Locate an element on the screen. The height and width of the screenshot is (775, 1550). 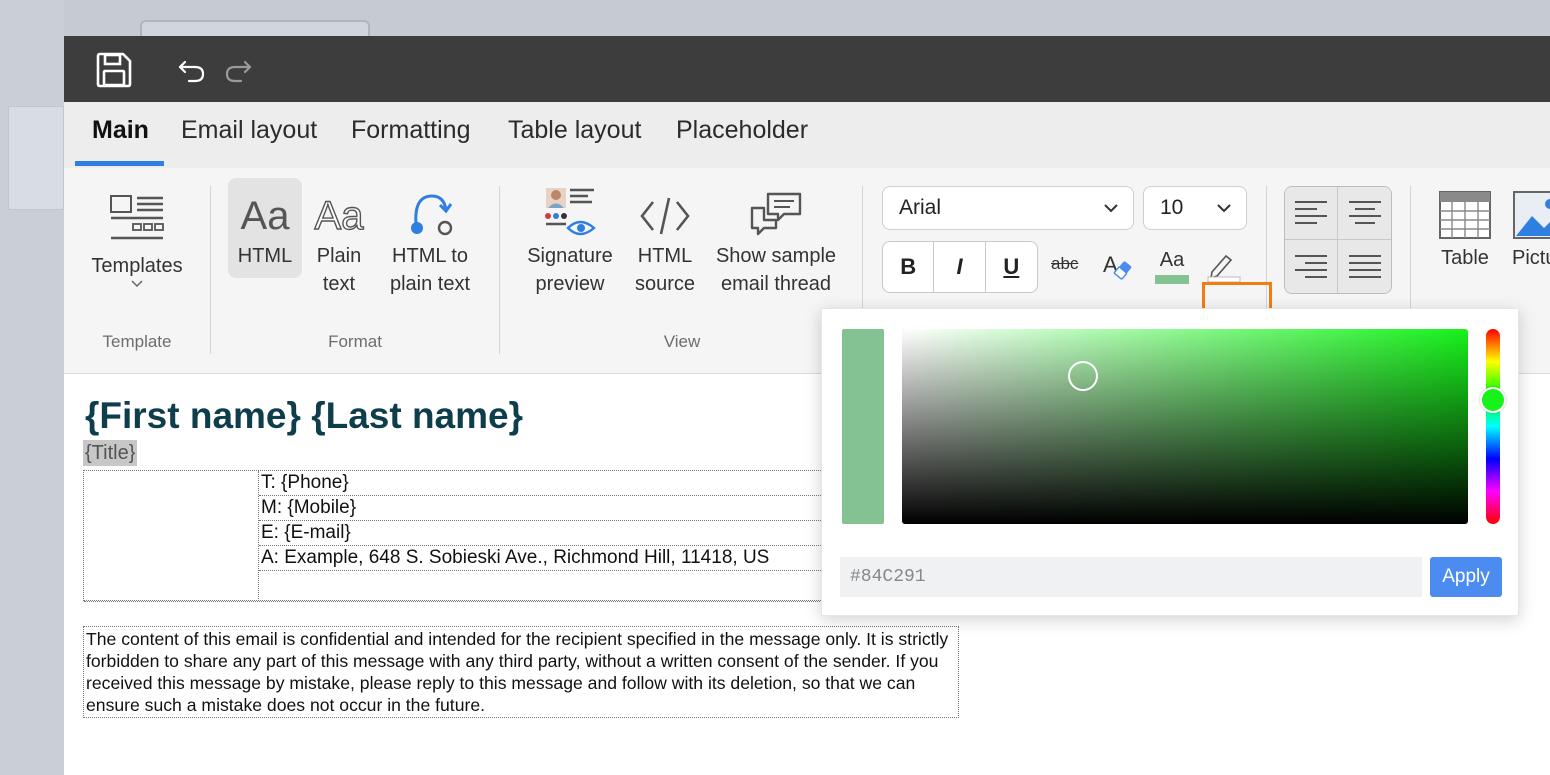
text-style-group: B I U is located at coordinates (960, 267).